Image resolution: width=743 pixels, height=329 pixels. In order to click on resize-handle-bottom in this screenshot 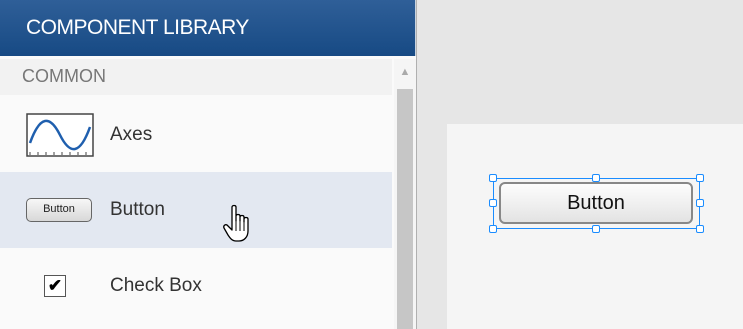, I will do `click(596, 229)`.